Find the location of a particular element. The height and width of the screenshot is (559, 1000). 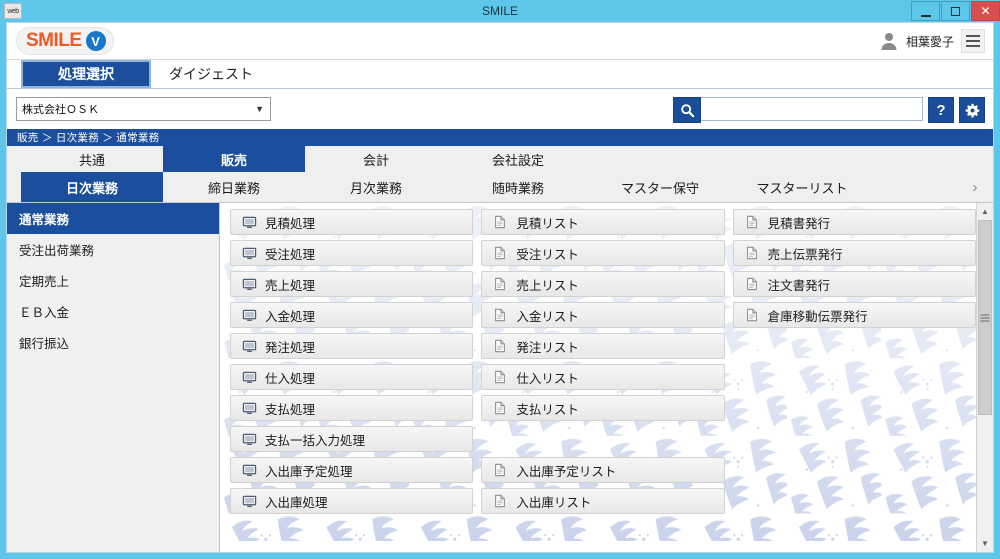

menu-item-sales-slip-issue: 売上伝票発行 is located at coordinates (854, 253).